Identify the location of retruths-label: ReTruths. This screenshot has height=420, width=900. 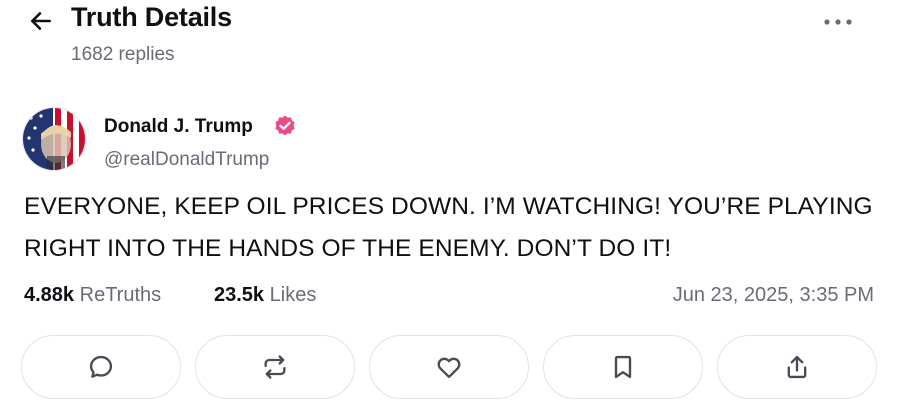
(120, 295).